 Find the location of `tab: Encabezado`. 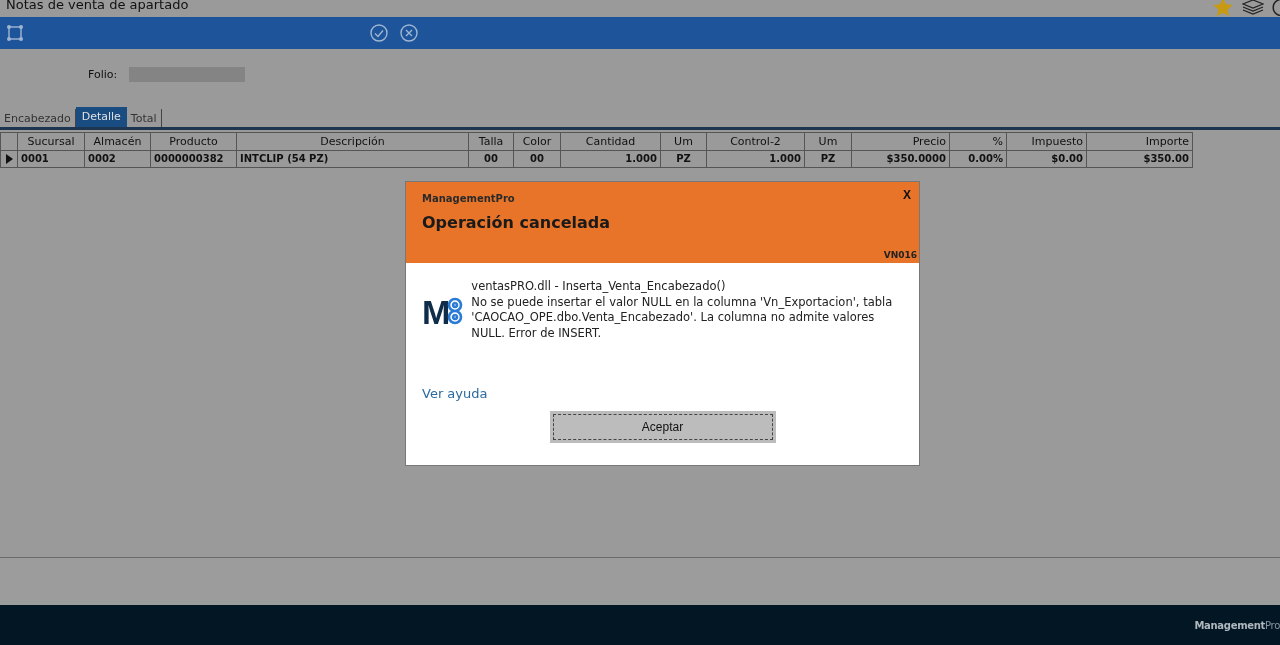

tab: Encabezado is located at coordinates (38, 118).